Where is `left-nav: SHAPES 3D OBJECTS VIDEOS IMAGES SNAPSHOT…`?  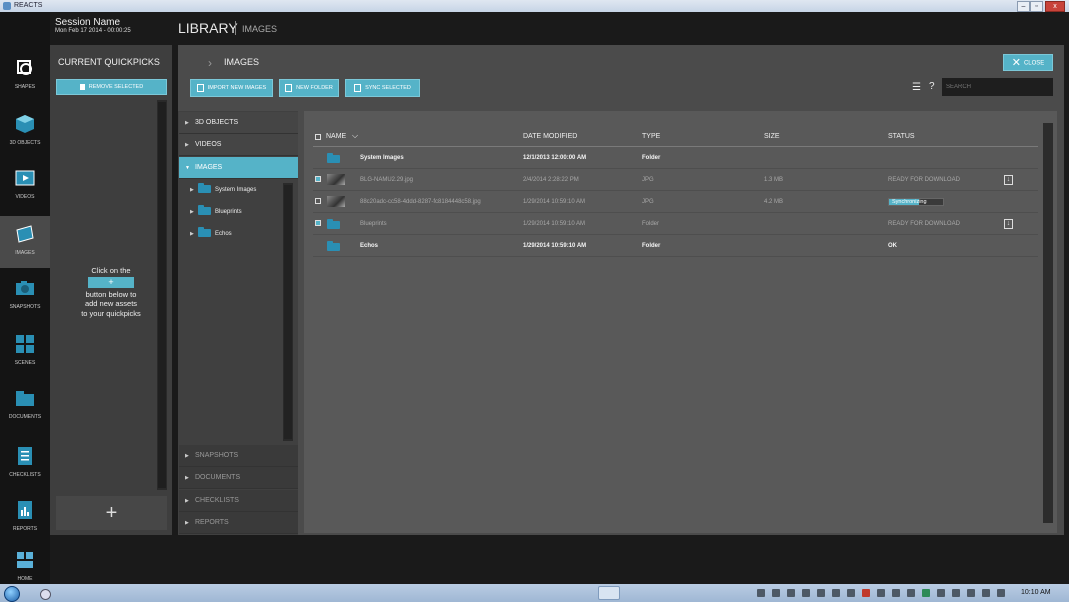
left-nav: SHAPES 3D OBJECTS VIDEOS IMAGES SNAPSHOT… is located at coordinates (25, 298).